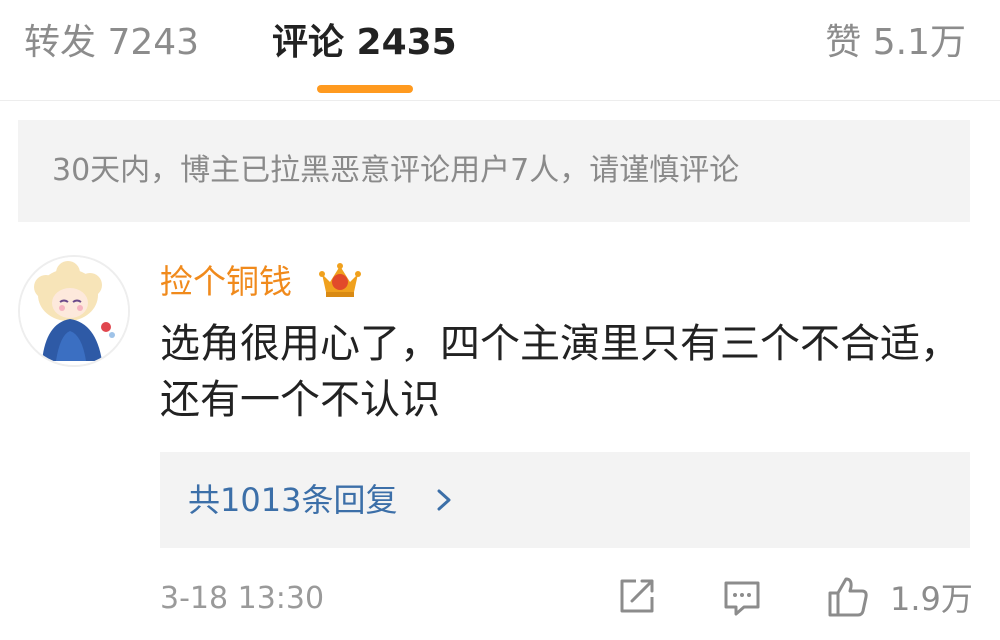 Image resolution: width=1000 pixels, height=640 pixels. Describe the element at coordinates (242, 598) in the screenshot. I see `comment-timestamp: 3-18 13:30` at that location.